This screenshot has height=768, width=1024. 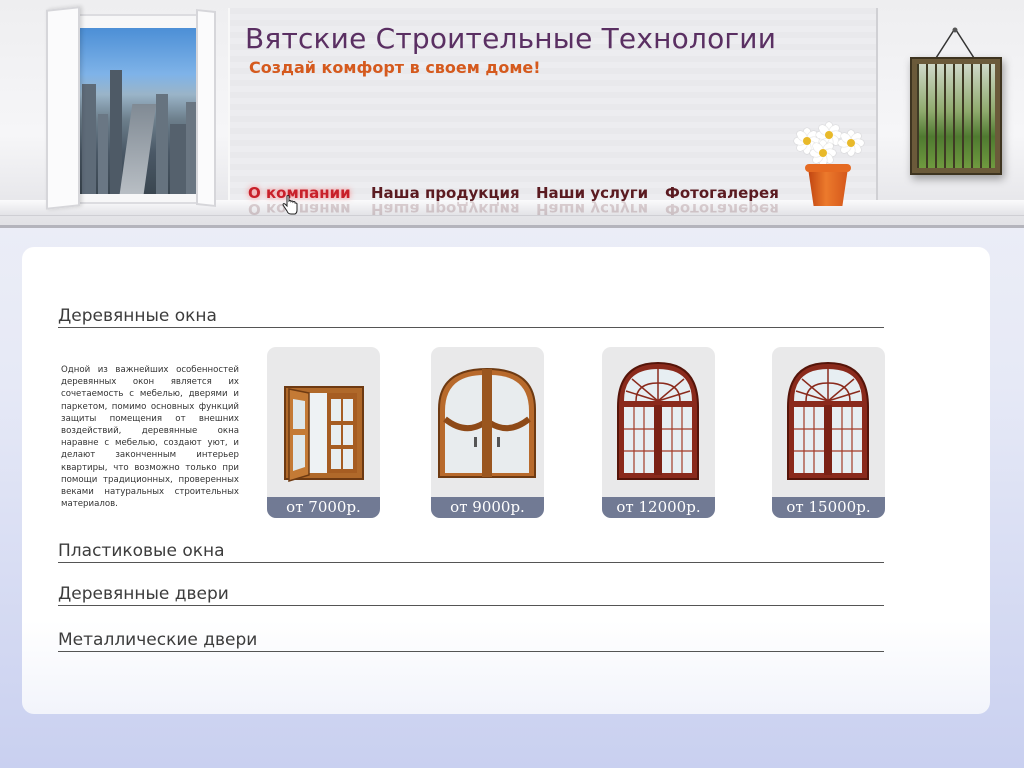 I want to click on hanging-wire-icon, so click(x=955, y=43).